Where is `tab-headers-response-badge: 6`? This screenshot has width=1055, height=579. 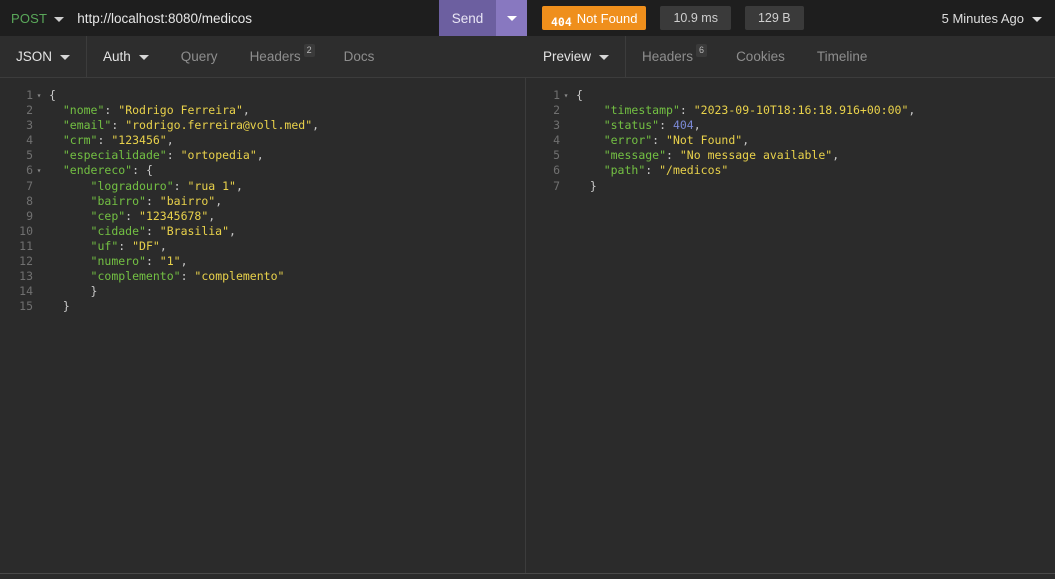
tab-headers-response-badge: 6 is located at coordinates (702, 50).